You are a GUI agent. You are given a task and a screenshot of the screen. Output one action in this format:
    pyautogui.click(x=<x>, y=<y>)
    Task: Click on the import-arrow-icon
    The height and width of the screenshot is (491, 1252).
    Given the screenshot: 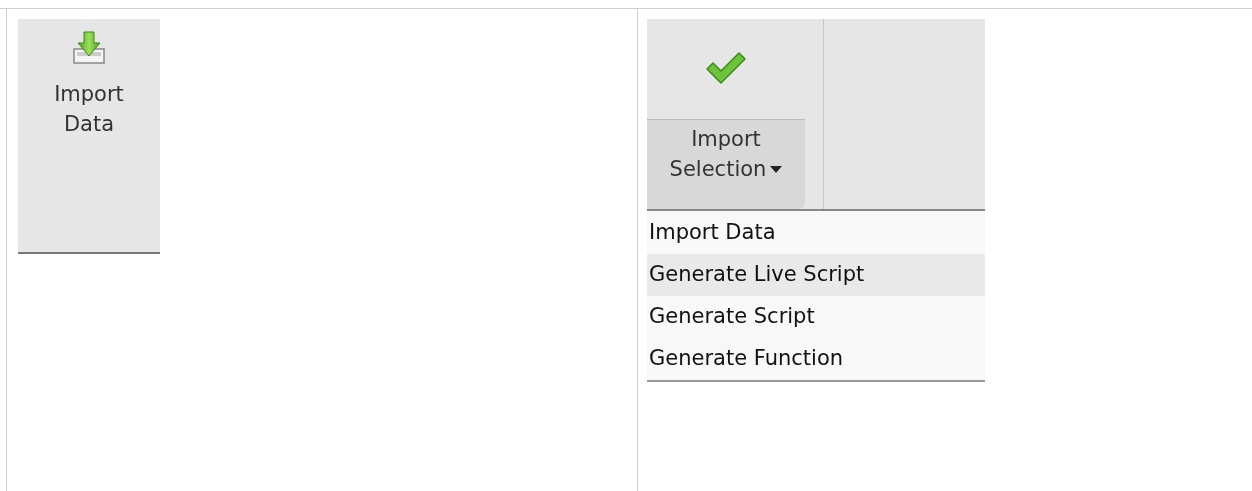 What is the action you would take?
    pyautogui.click(x=89, y=48)
    